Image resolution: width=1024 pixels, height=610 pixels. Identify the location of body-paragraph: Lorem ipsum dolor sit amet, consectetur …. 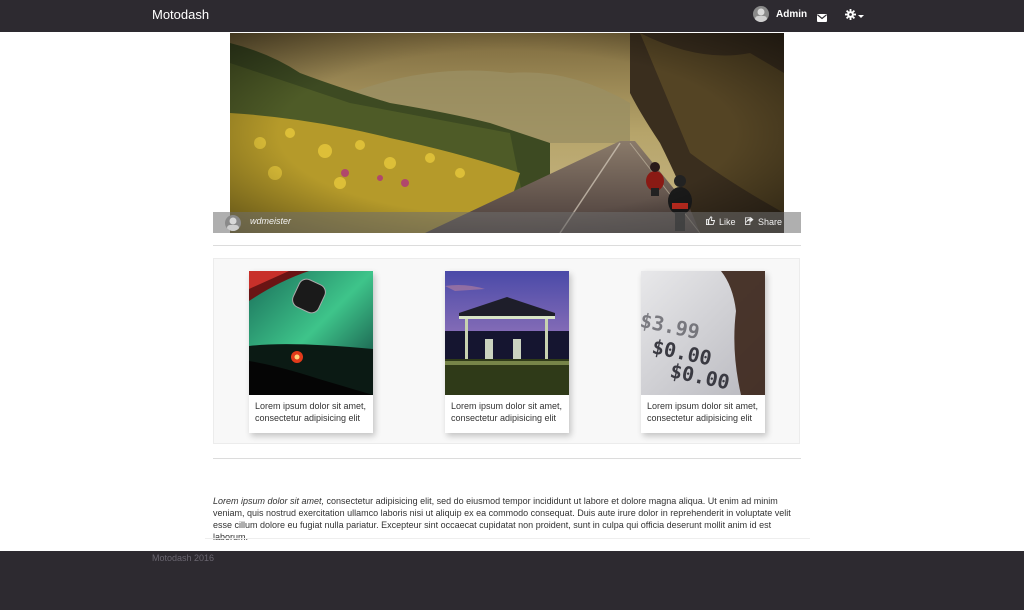
(507, 519).